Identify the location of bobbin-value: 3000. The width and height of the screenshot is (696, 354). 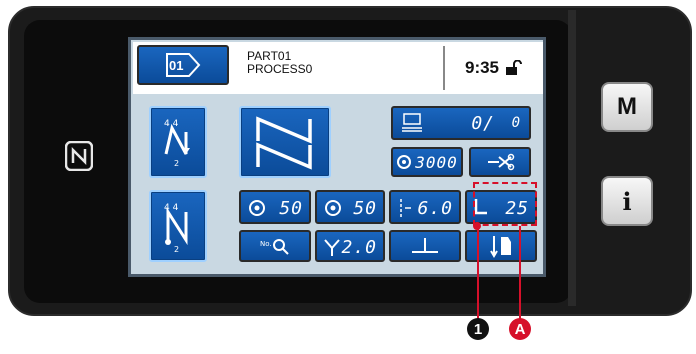
(436, 162).